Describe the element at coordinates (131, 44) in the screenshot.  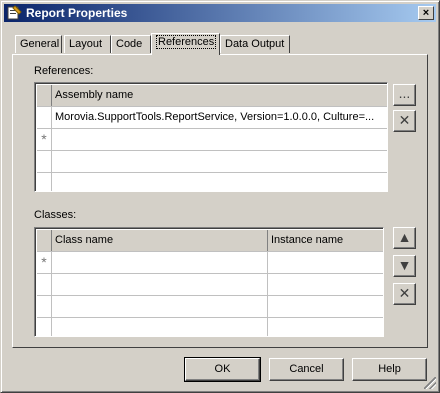
I see `tab-code: Code` at that location.